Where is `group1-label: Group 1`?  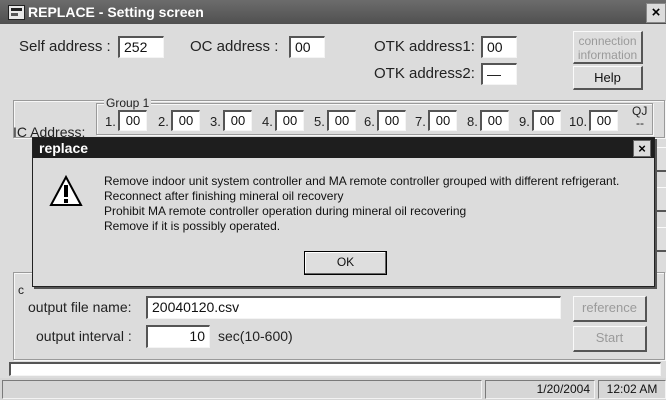 group1-label: Group 1 is located at coordinates (128, 103).